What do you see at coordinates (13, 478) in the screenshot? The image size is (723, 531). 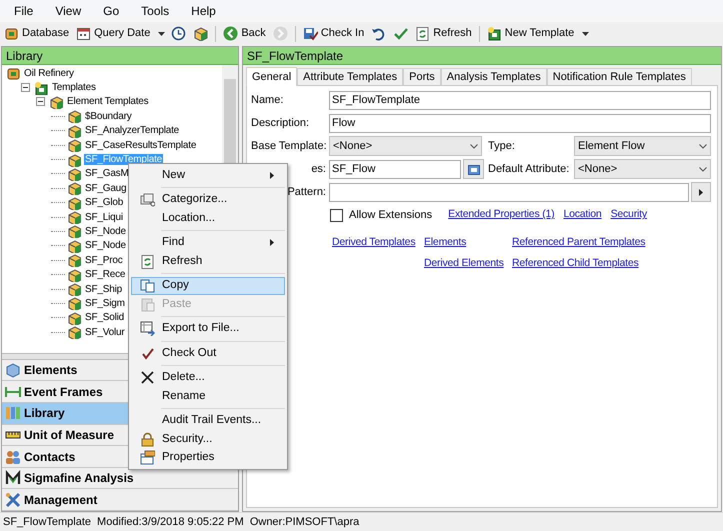 I see `m-logo-icon` at bounding box center [13, 478].